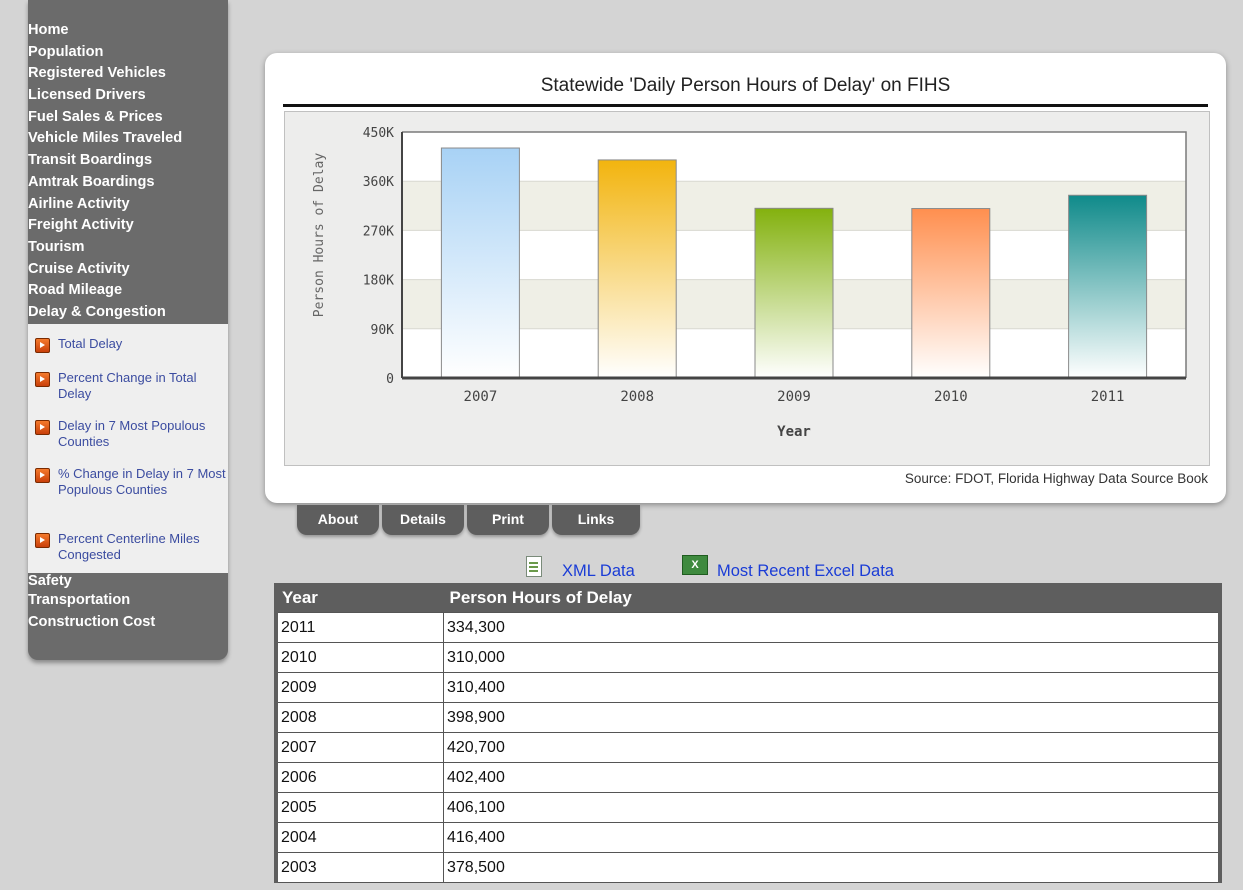 This screenshot has height=890, width=1243. I want to click on sidebar-item-registered-vehicles: Registered Vehicles, so click(128, 74).